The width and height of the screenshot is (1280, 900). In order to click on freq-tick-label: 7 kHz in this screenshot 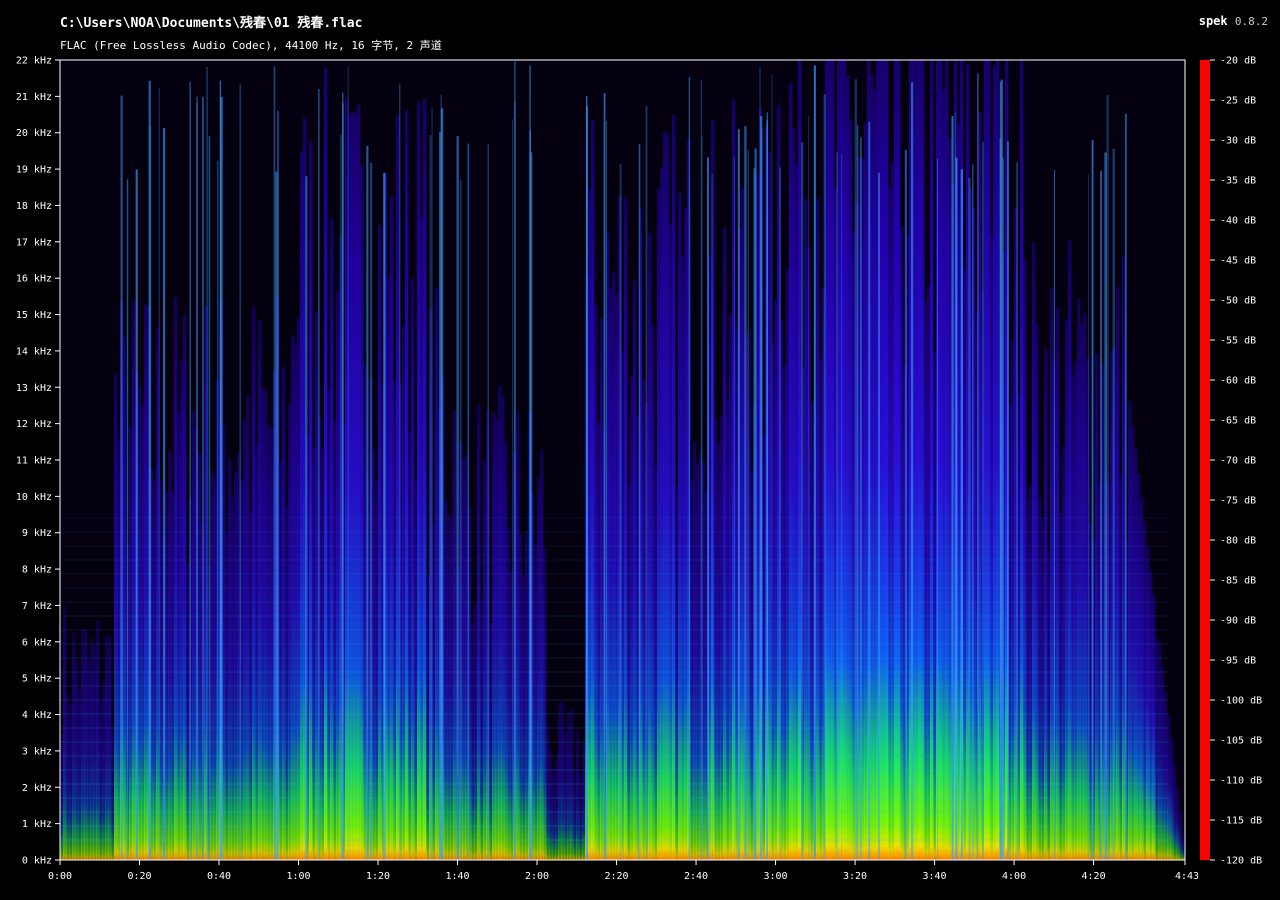, I will do `click(37, 606)`.